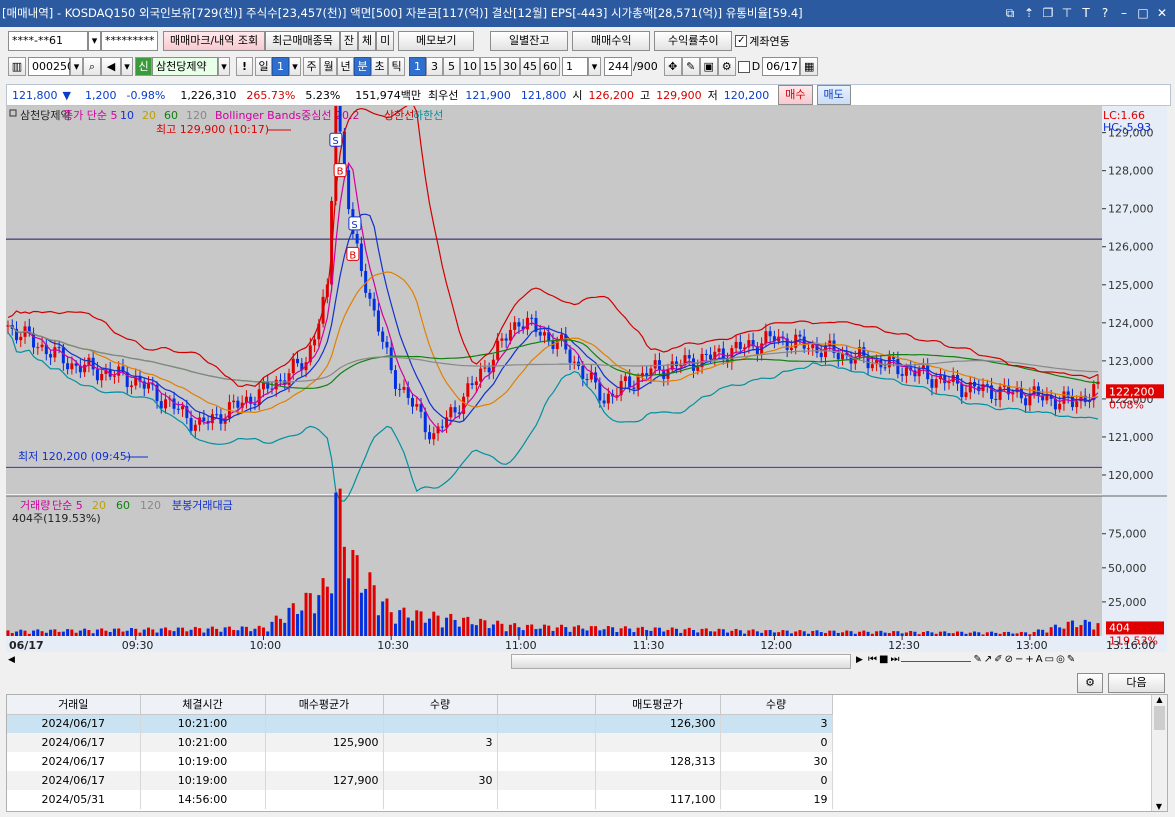 The width and height of the screenshot is (1175, 817). I want to click on account-dropdown-icon: ▾, so click(94, 41).